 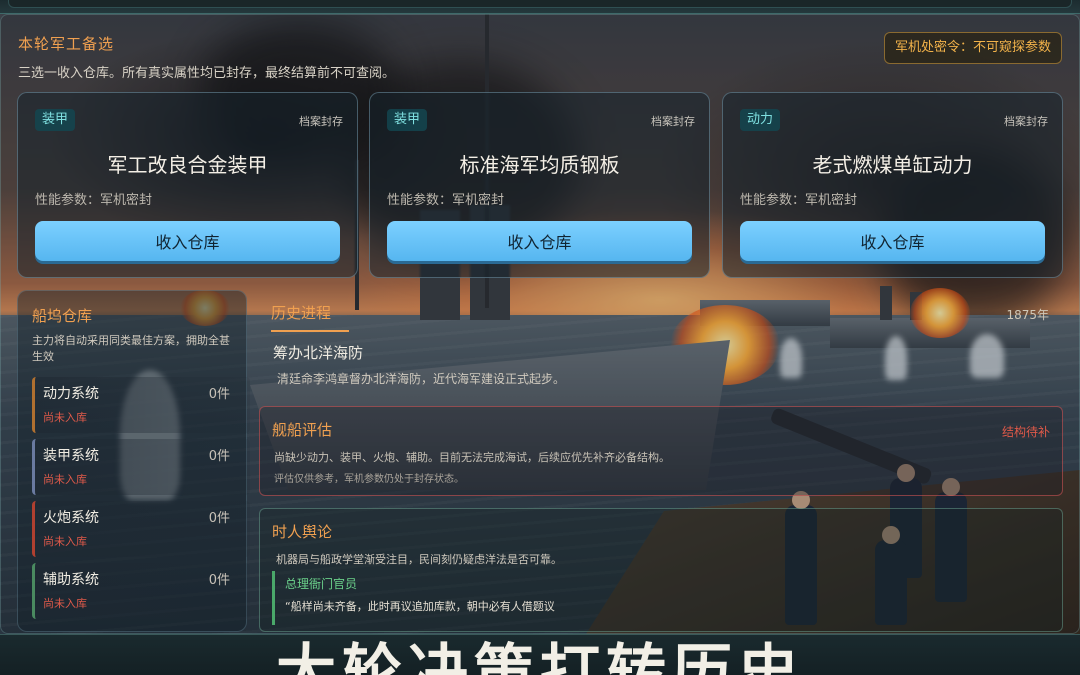 I want to click on slot-auxiliary-system: 辅助系统 0件 尚未入库, so click(x=141, y=591).